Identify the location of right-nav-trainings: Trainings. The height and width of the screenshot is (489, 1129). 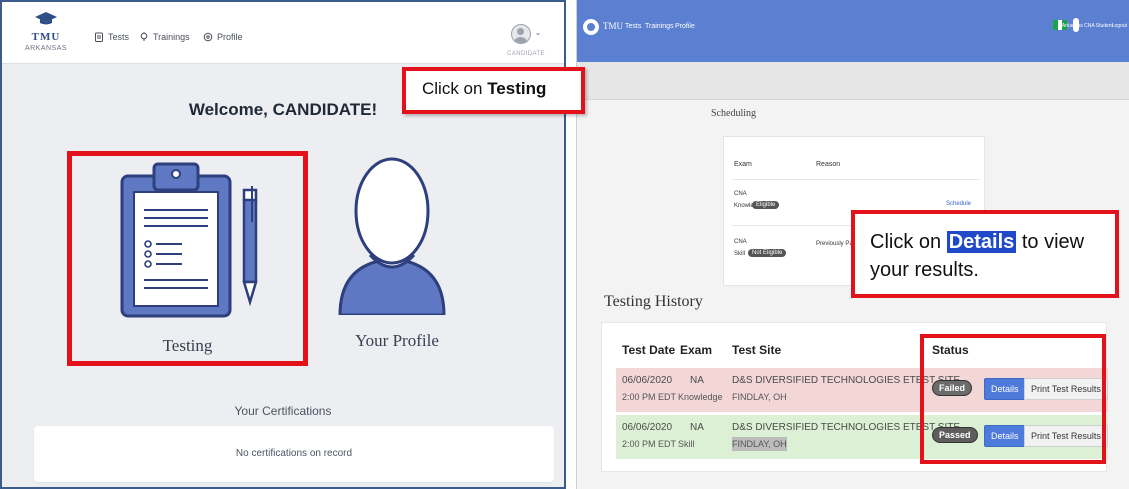
(659, 26).